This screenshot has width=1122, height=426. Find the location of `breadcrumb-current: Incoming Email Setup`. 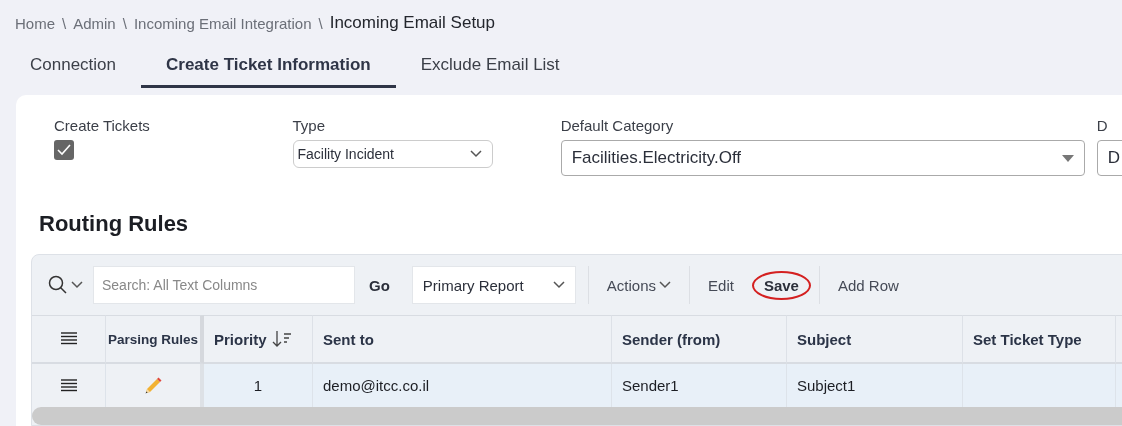

breadcrumb-current: Incoming Email Setup is located at coordinates (412, 23).